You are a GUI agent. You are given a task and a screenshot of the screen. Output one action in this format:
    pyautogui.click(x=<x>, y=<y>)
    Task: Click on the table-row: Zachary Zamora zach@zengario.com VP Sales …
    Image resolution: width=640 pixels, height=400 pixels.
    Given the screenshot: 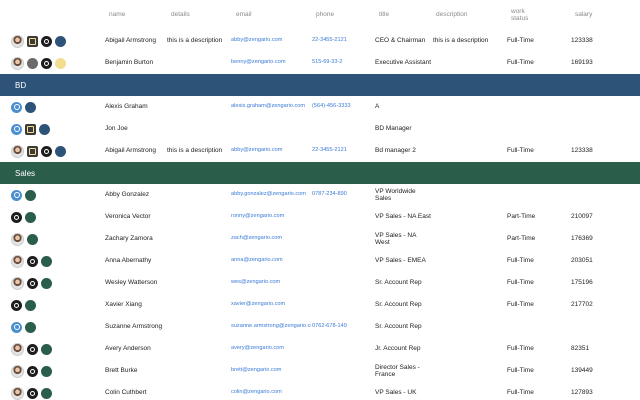 What is the action you would take?
    pyautogui.click(x=320, y=239)
    